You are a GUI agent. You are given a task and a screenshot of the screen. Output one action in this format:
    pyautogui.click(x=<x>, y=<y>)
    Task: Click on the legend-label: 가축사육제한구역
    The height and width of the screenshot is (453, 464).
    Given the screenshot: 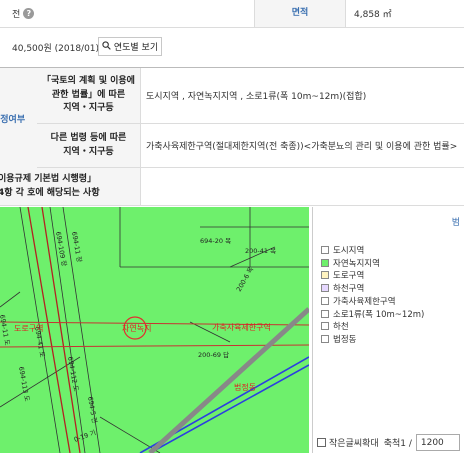 What is the action you would take?
    pyautogui.click(x=364, y=301)
    